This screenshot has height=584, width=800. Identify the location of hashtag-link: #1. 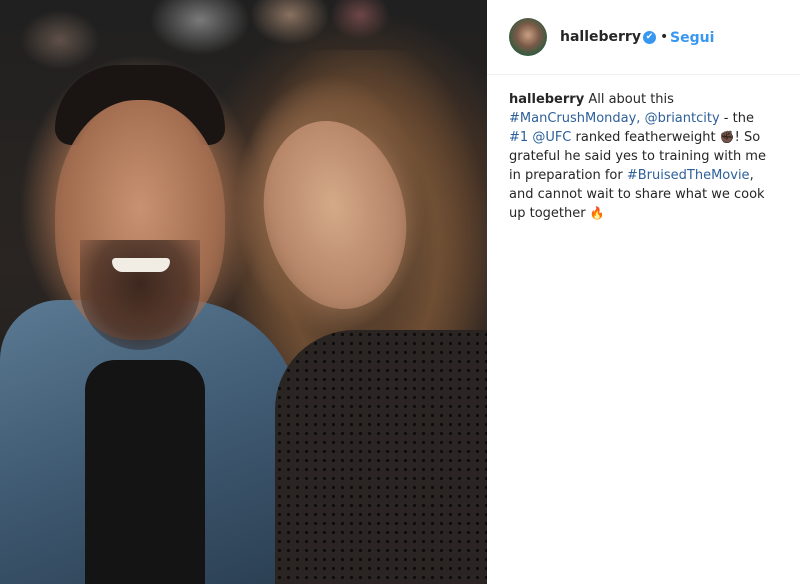
(518, 137).